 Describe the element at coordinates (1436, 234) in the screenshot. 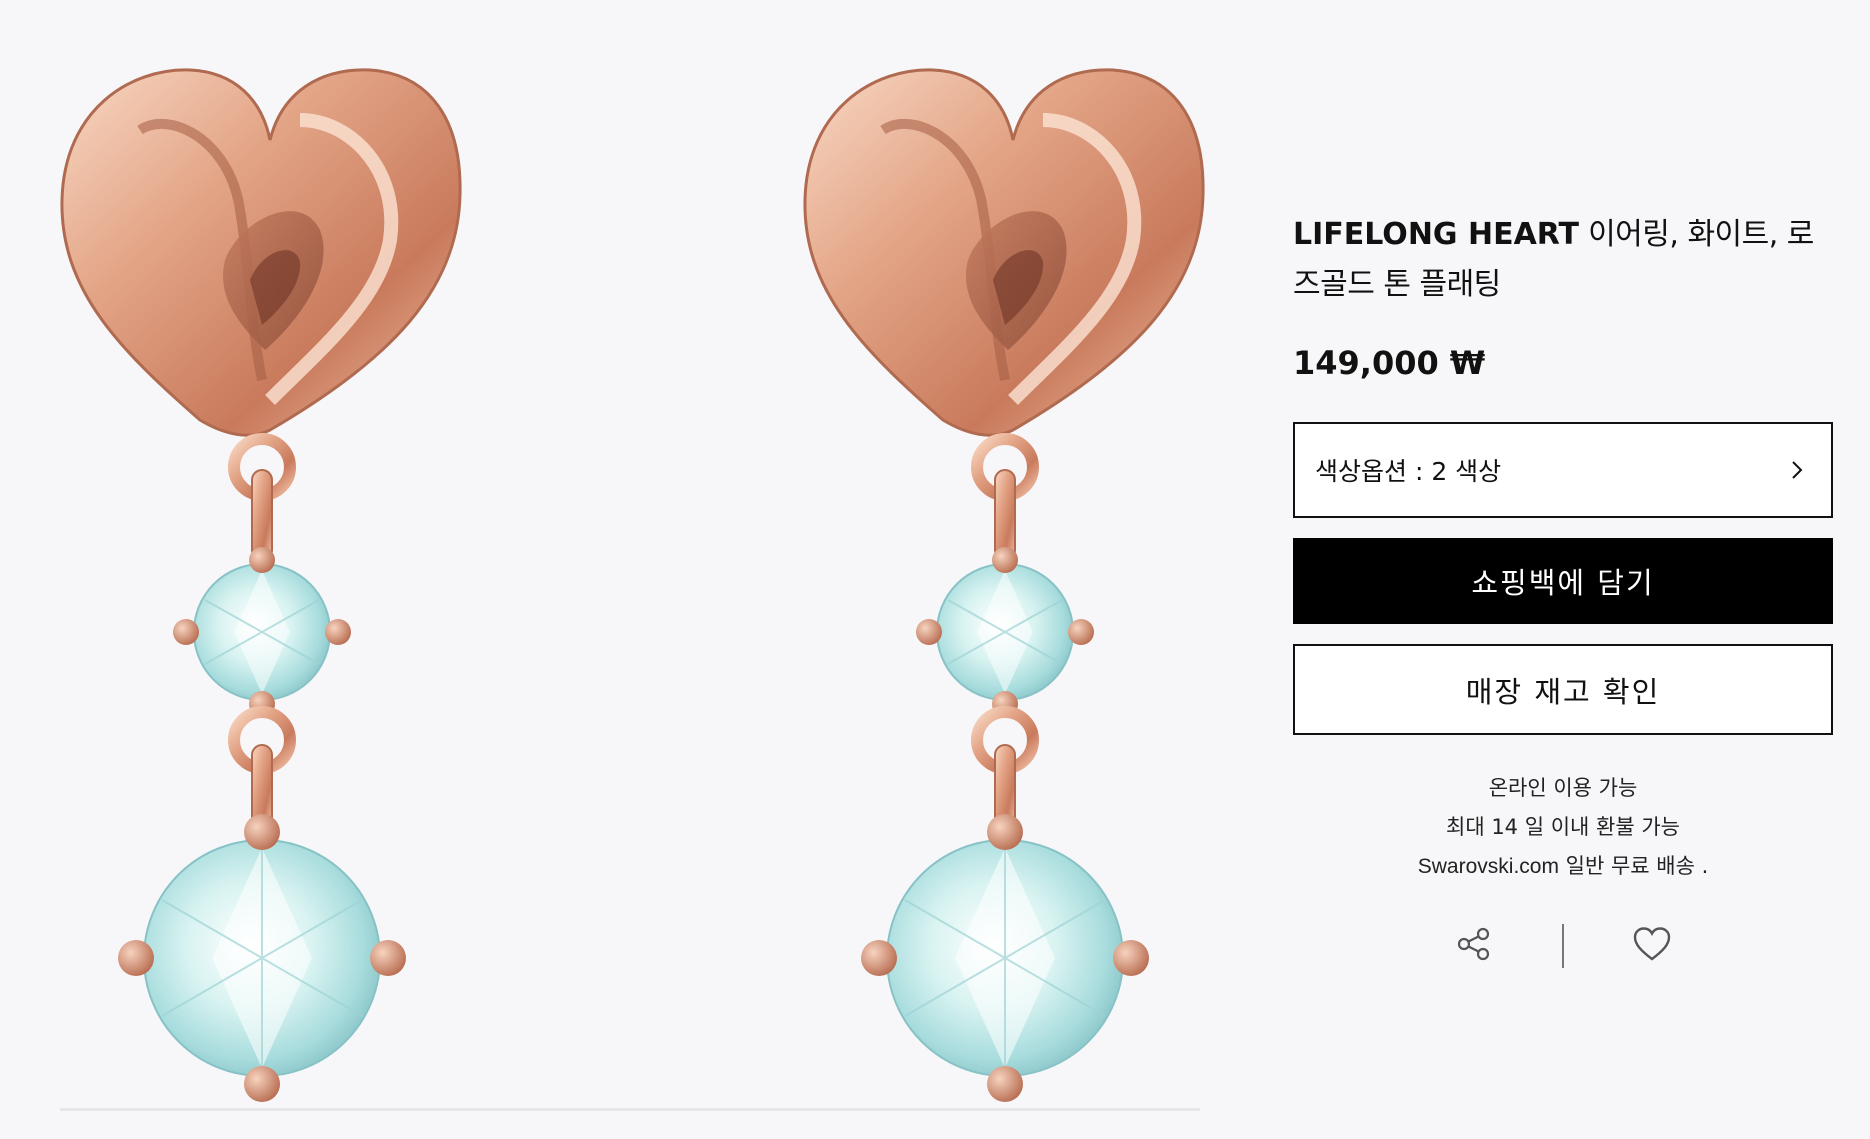

I see `product-brand-name: LIFELONG HEART` at that location.